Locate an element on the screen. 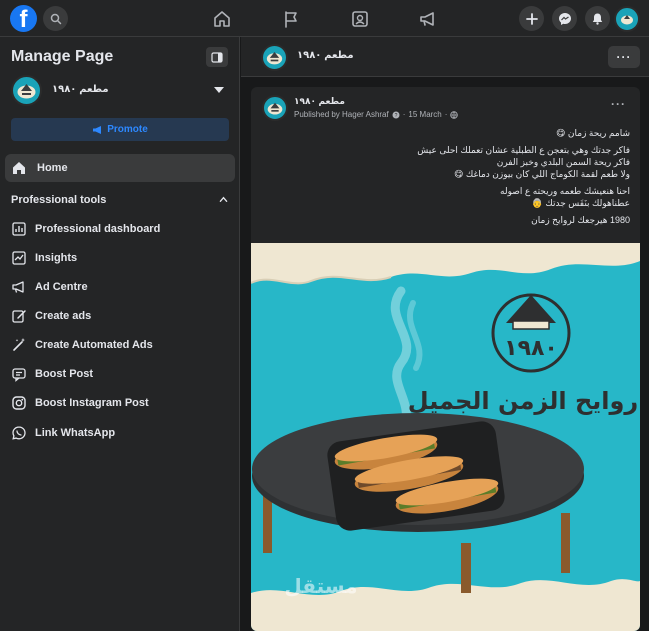  pencil-icon is located at coordinates (19, 316).